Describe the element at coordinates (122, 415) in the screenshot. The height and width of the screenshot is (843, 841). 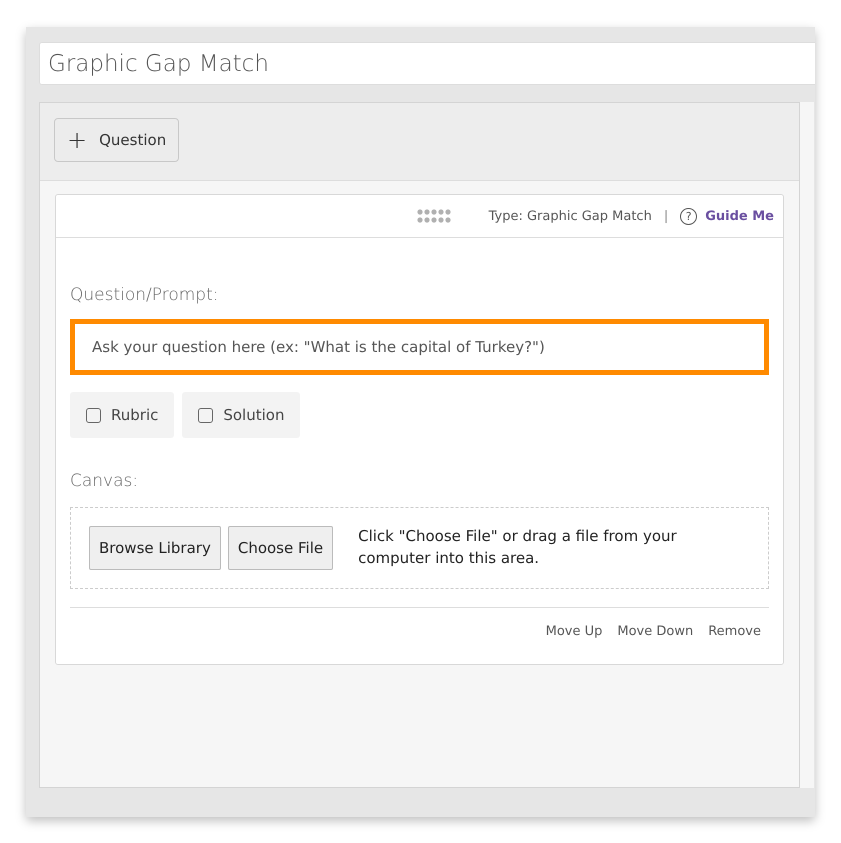
I see `checkbox-option: Rubric` at that location.